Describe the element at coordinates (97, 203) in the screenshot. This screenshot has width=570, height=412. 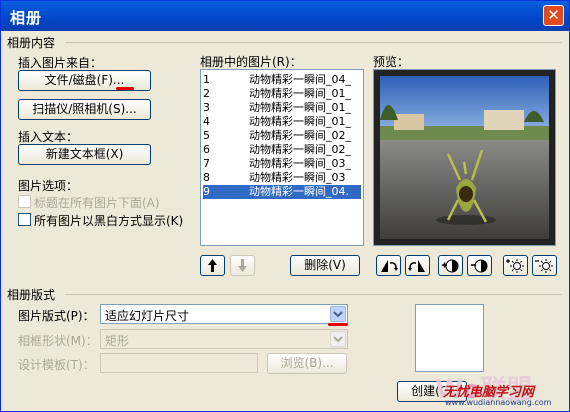
I see `caption-below-label: 标题在所有图片下面(A)` at that location.